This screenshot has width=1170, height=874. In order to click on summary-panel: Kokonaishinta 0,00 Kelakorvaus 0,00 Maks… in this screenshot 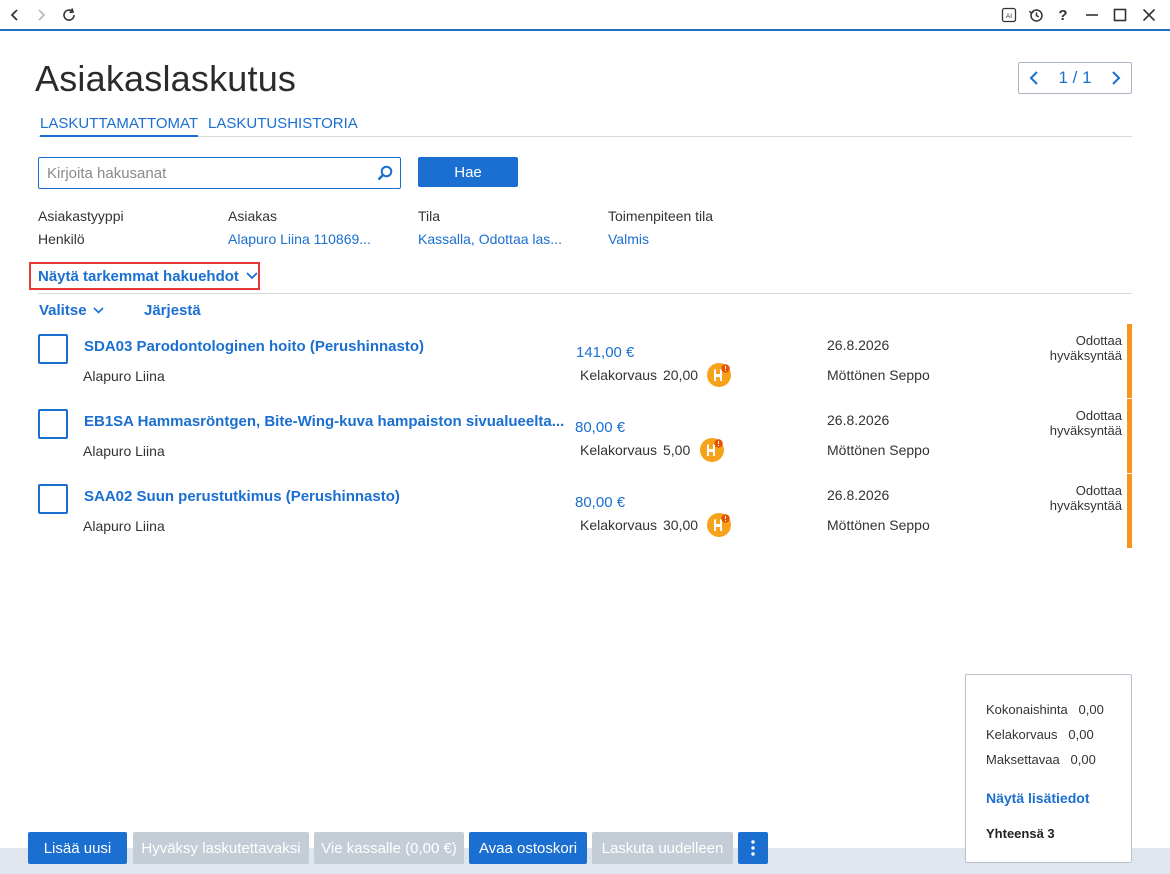, I will do `click(1048, 768)`.